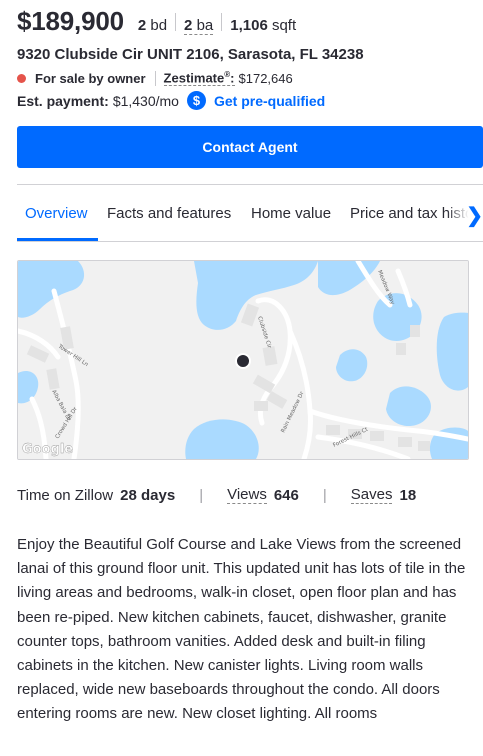  I want to click on time-on-zillow-label: Time on Zillow, so click(65, 495).